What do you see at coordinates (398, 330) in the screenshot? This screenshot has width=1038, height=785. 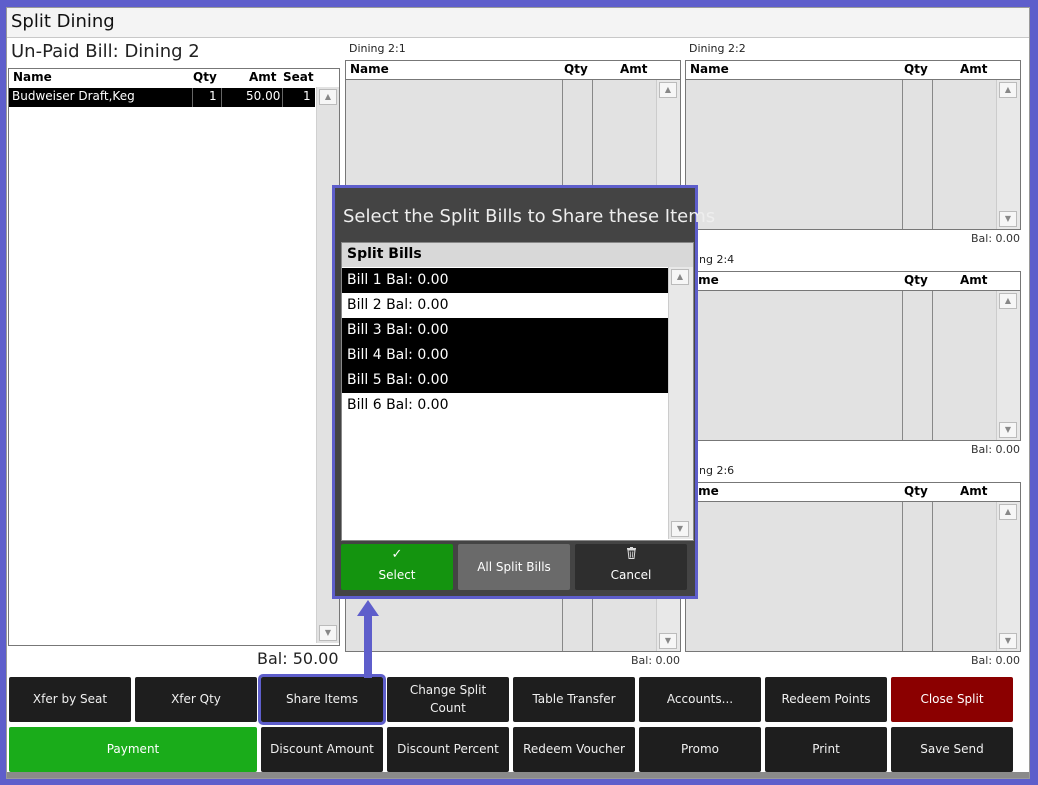 I see `list-item-label: Bill 3 Bal: 0.00` at bounding box center [398, 330].